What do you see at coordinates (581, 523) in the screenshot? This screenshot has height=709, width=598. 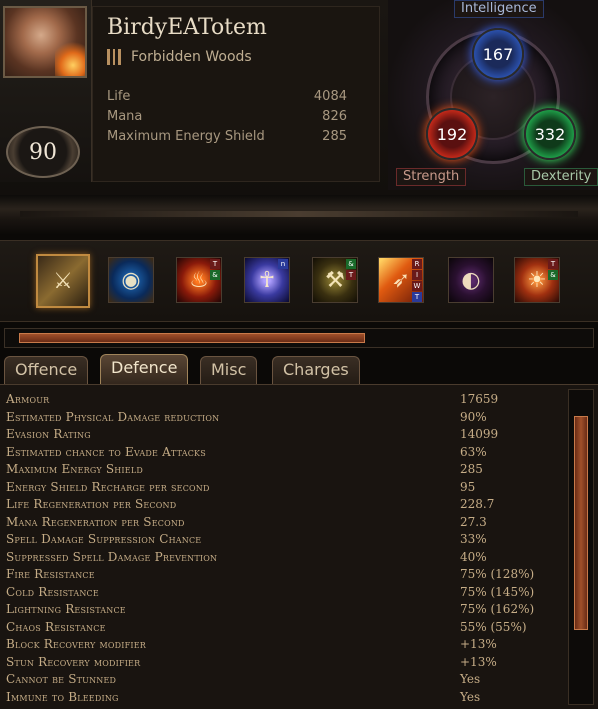 I see `stats-scrollbar-thumb` at bounding box center [581, 523].